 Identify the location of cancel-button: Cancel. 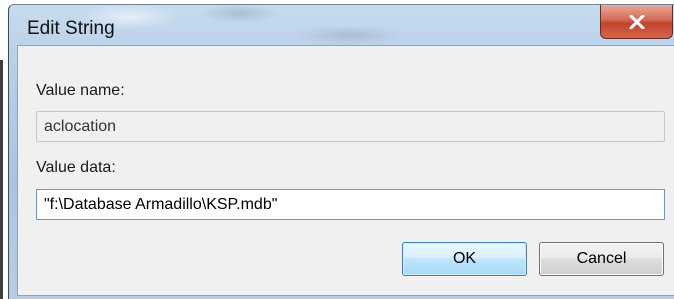
(601, 259).